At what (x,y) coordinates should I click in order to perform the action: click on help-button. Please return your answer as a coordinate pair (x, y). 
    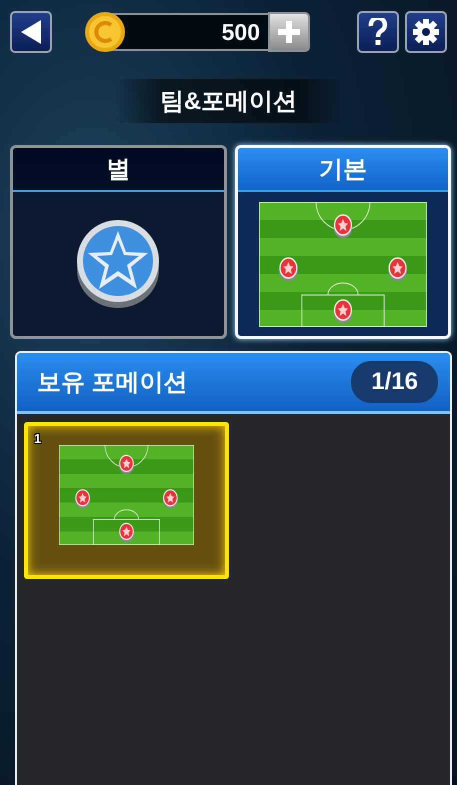
    Looking at the image, I should click on (378, 32).